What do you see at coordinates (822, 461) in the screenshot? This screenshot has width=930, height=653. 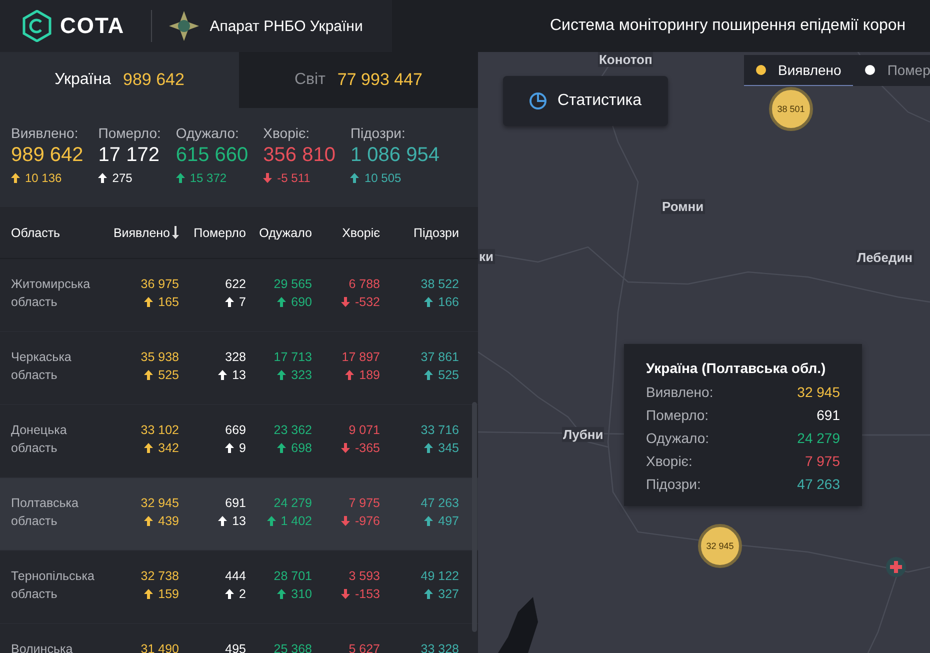 I see `tooltip-value: 7 975` at bounding box center [822, 461].